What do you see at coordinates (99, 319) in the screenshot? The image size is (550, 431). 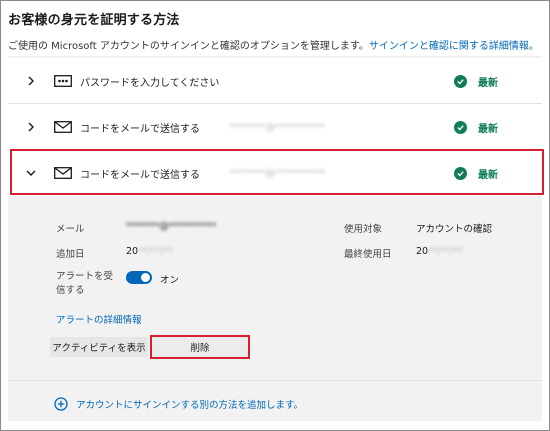 I see `alert-details-link: アラートの詳細情報` at bounding box center [99, 319].